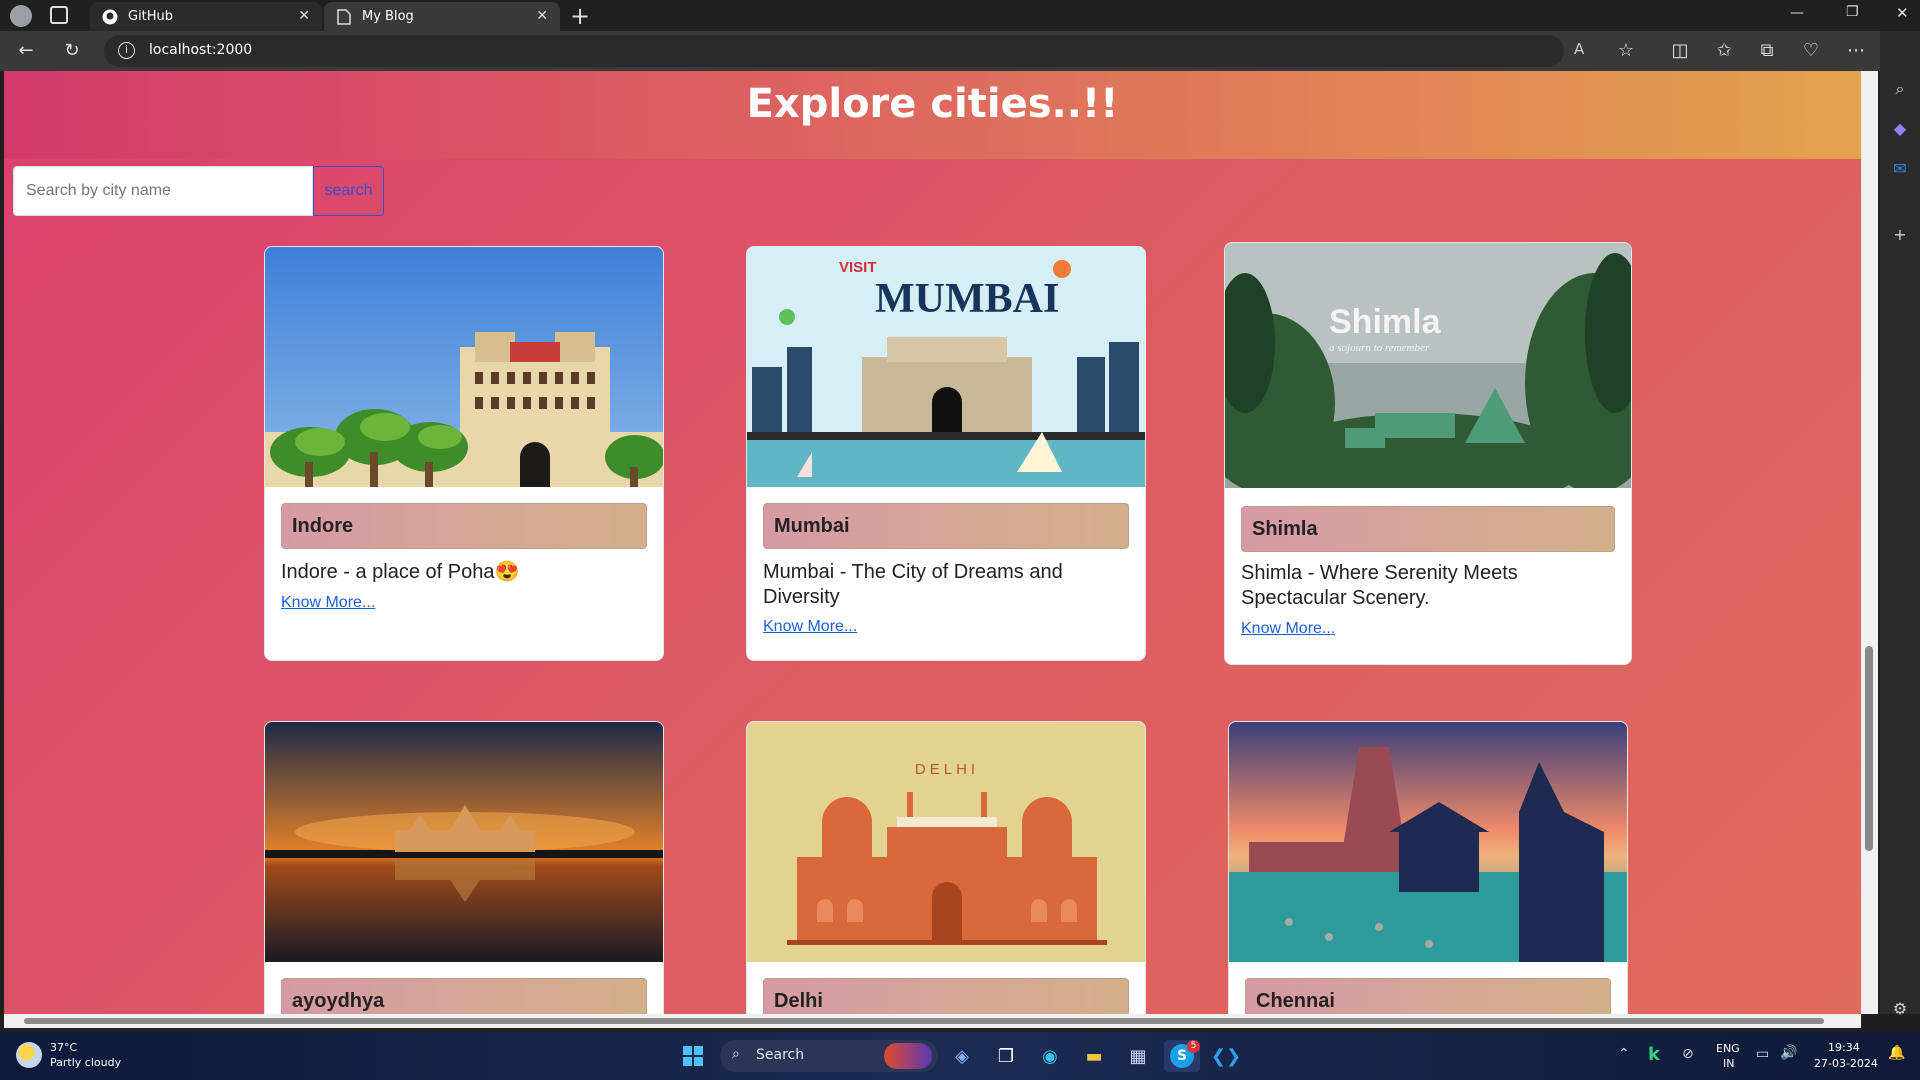 This screenshot has width=1920, height=1080. What do you see at coordinates (110, 17) in the screenshot?
I see `github-icon` at bounding box center [110, 17].